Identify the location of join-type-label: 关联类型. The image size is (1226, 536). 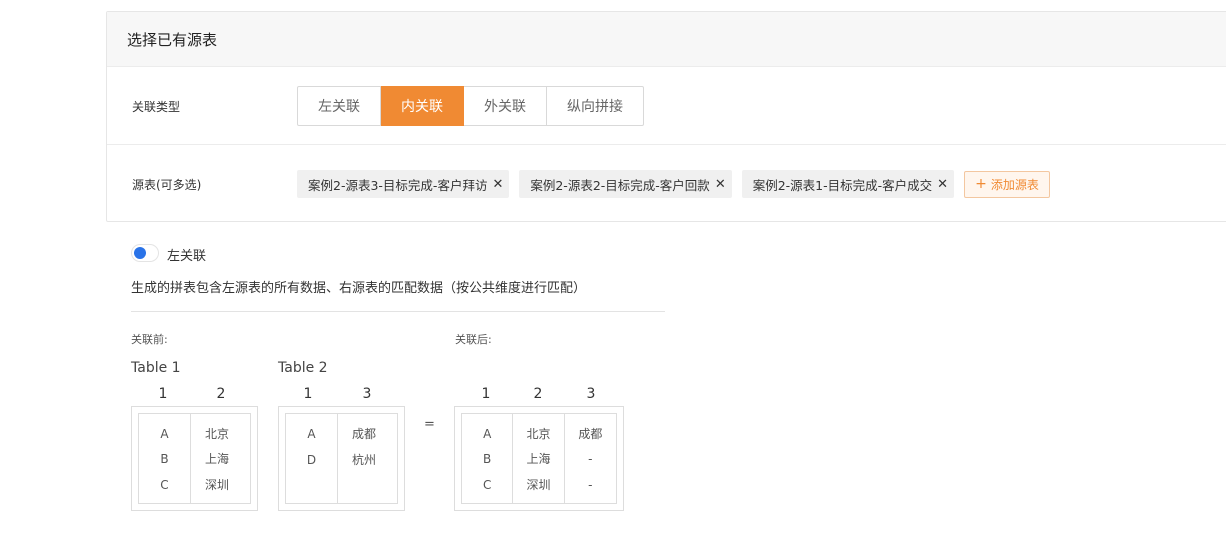
(156, 106).